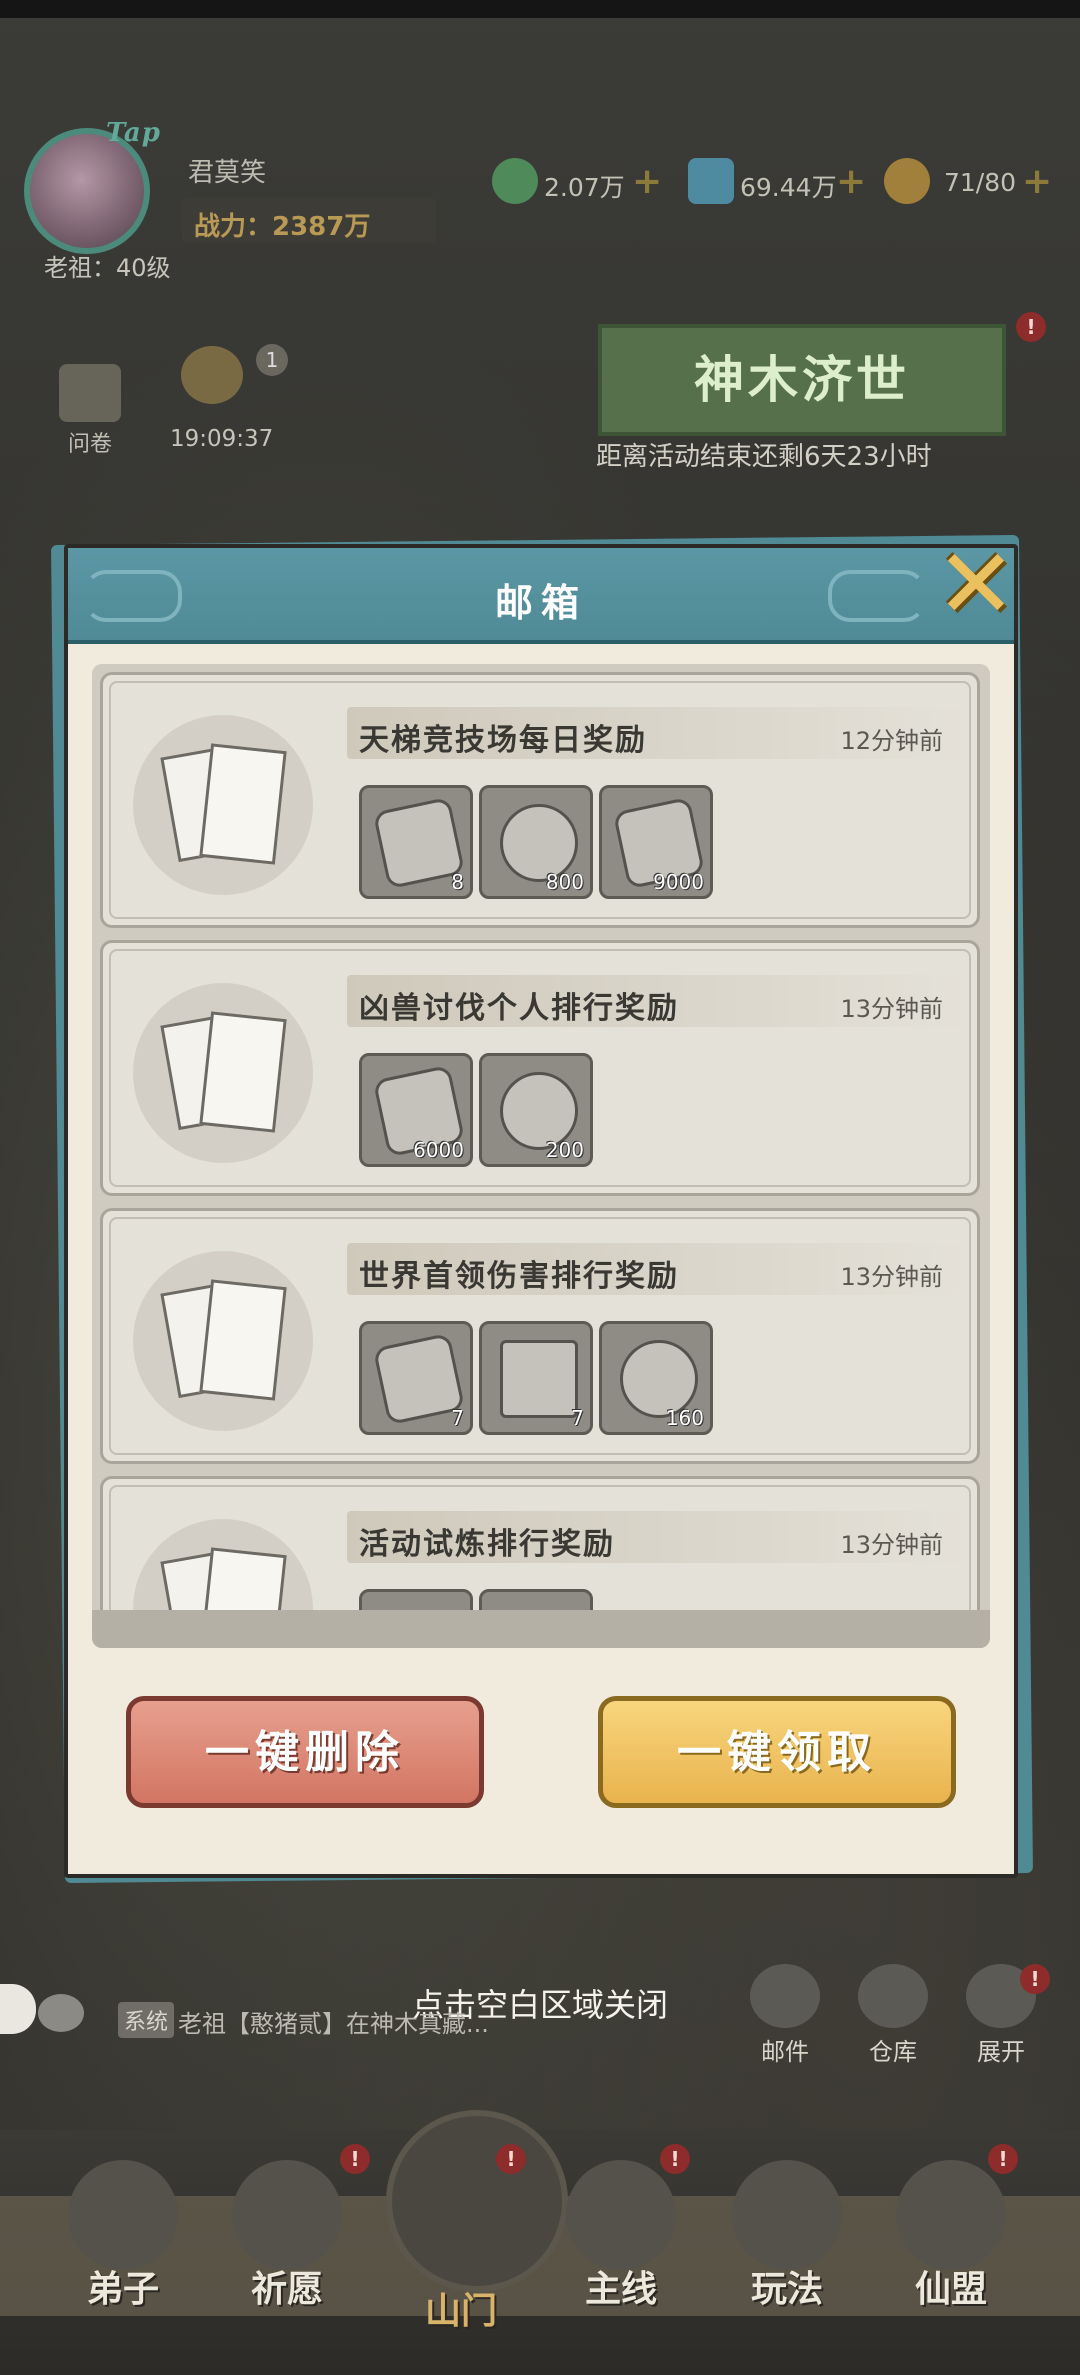 The height and width of the screenshot is (2375, 1080). Describe the element at coordinates (656, 842) in the screenshot. I see `reward-item: 9000` at that location.